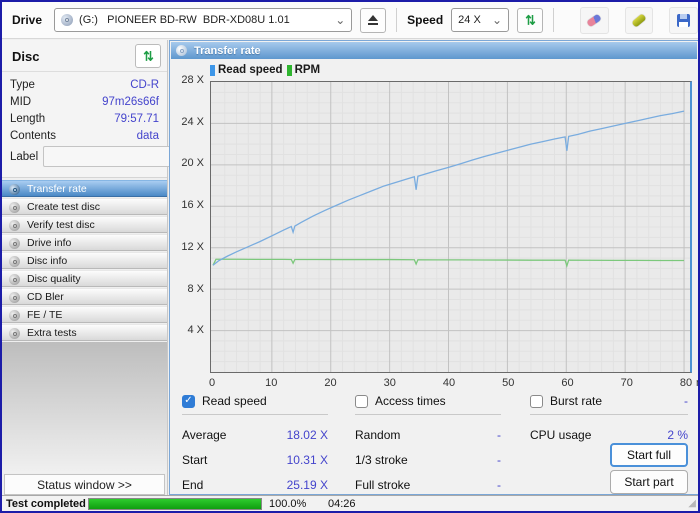 The height and width of the screenshot is (513, 700). What do you see at coordinates (693, 503) in the screenshot?
I see `resize-grip: ◢` at bounding box center [693, 503].